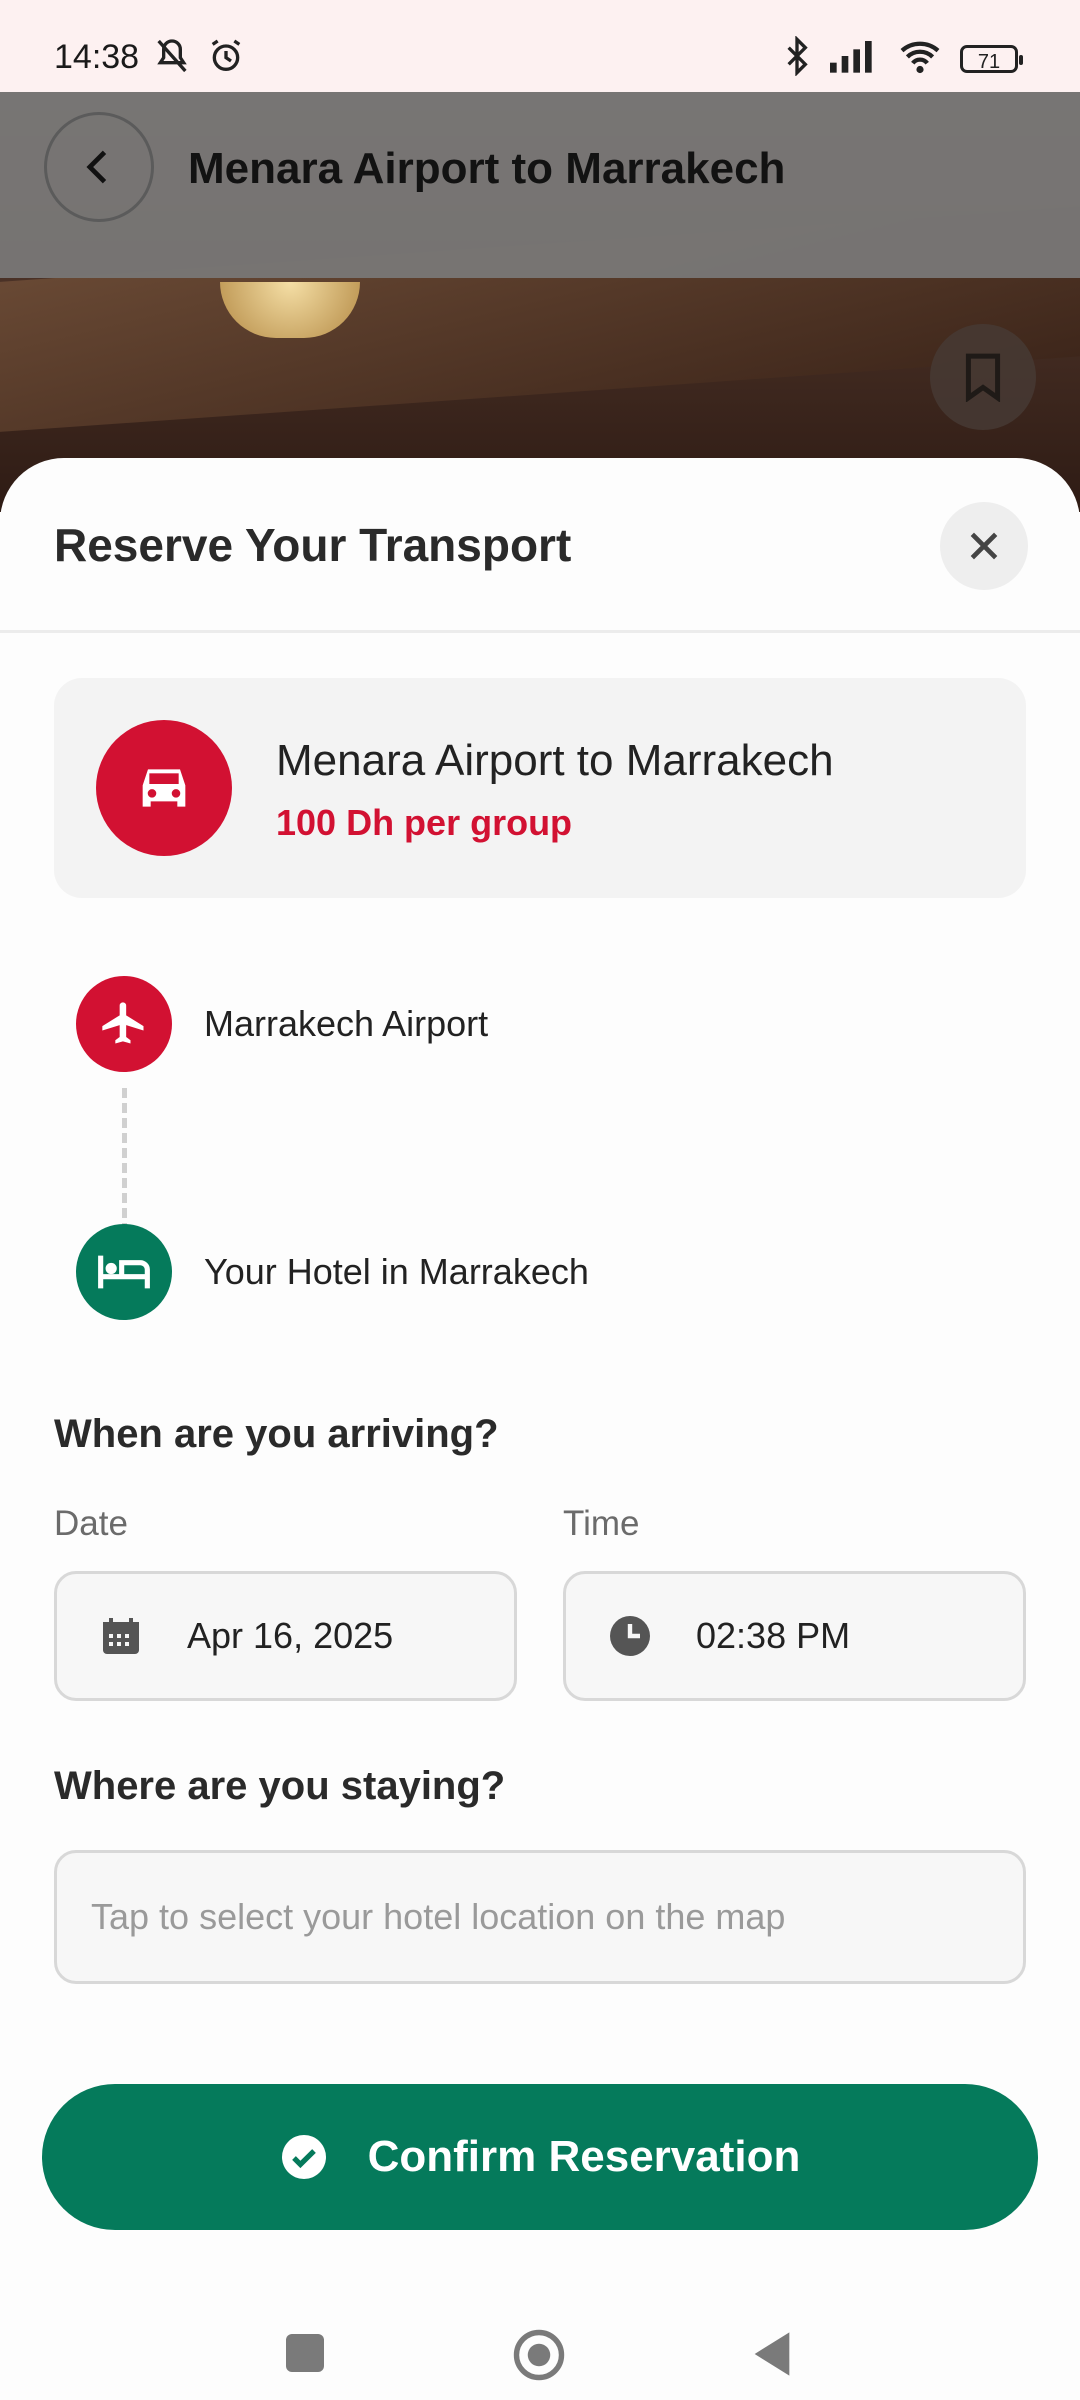  I want to click on close-button, so click(984, 546).